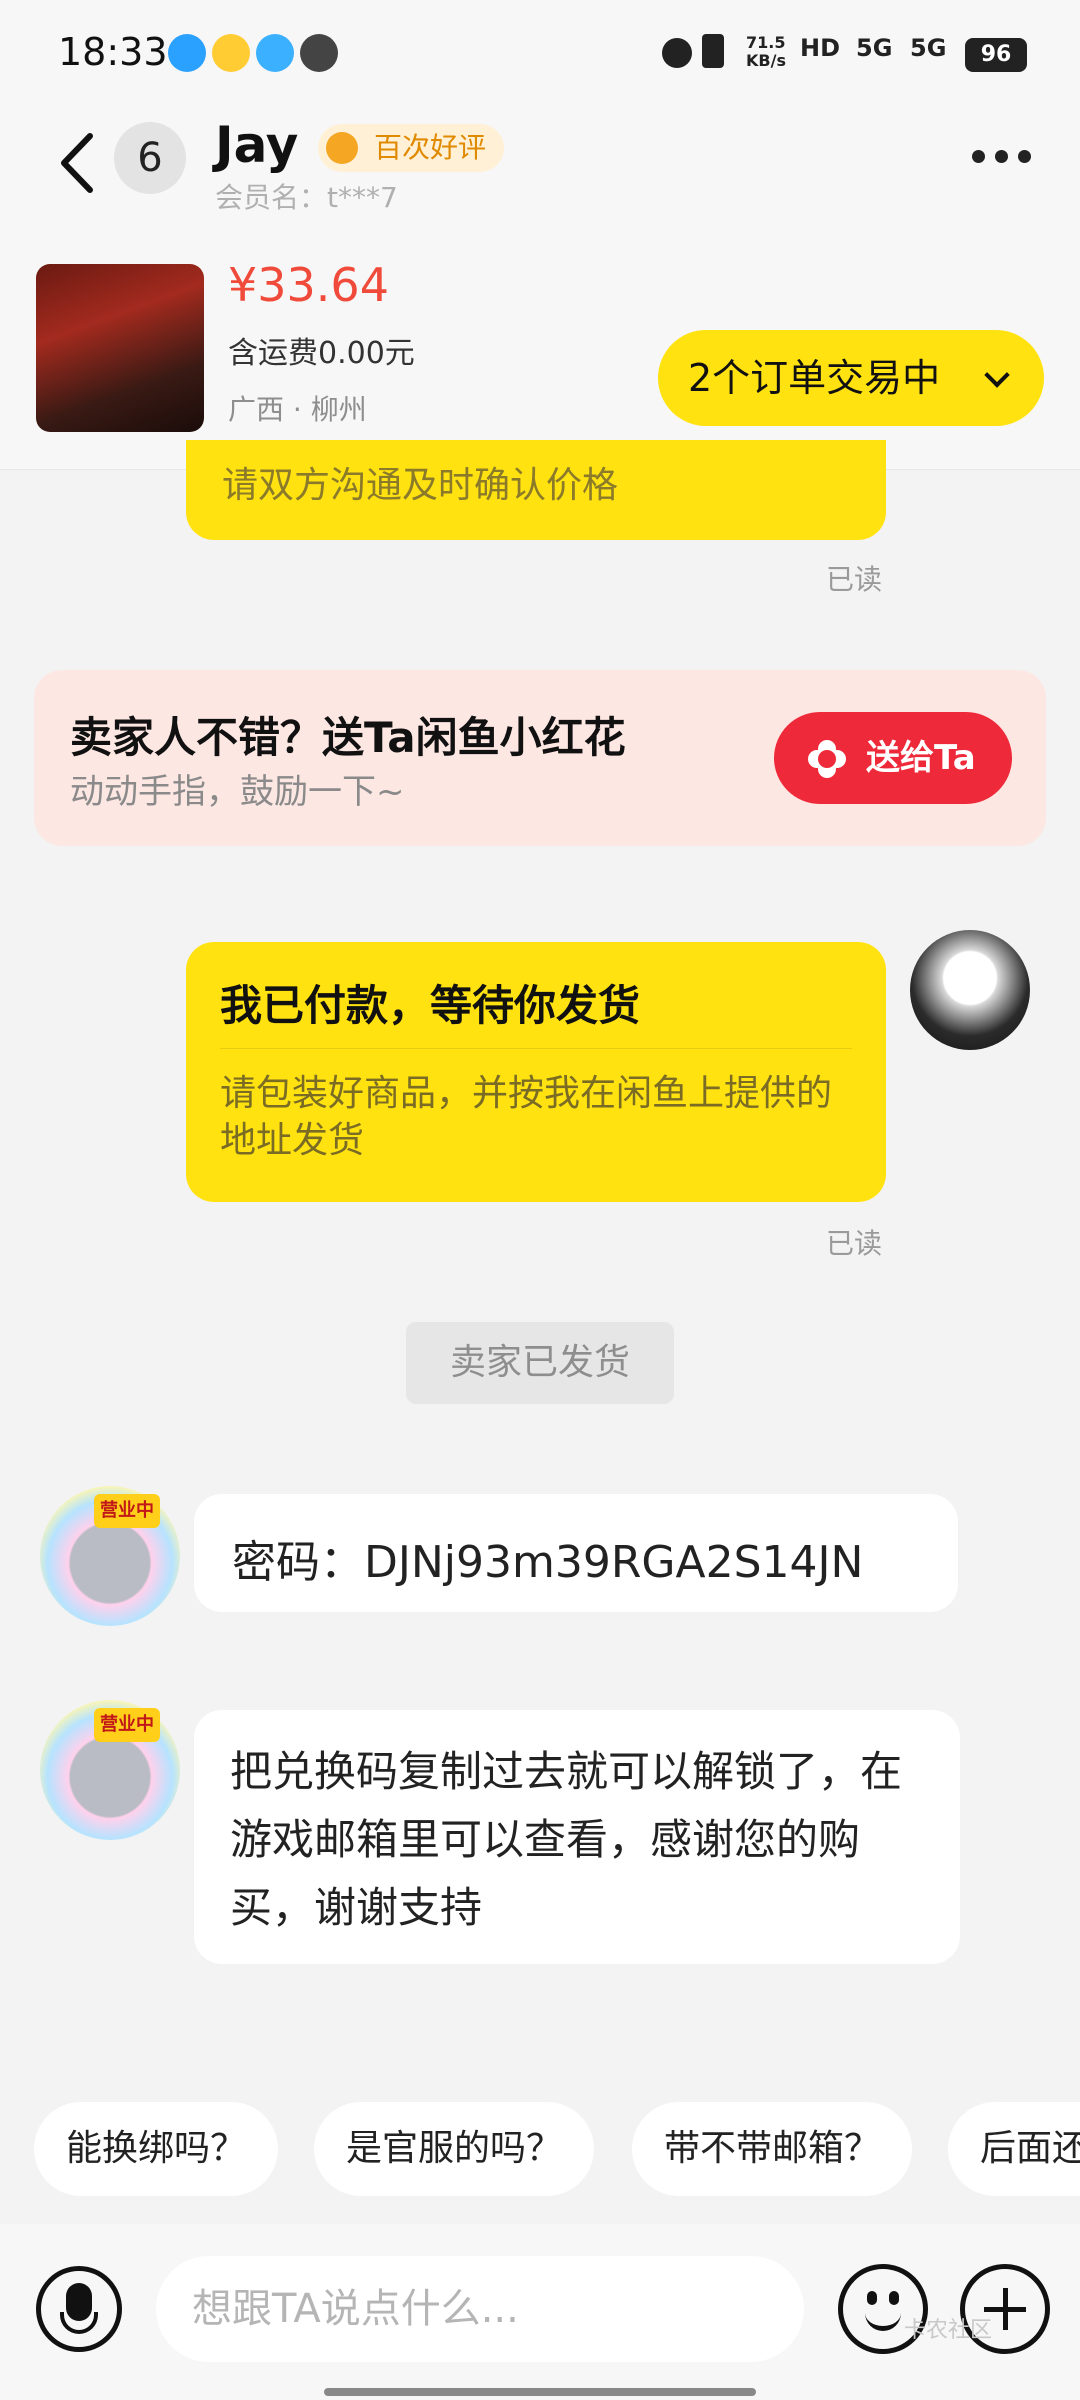  I want to click on quick-reply-chip: 是官服的吗？, so click(454, 2149).